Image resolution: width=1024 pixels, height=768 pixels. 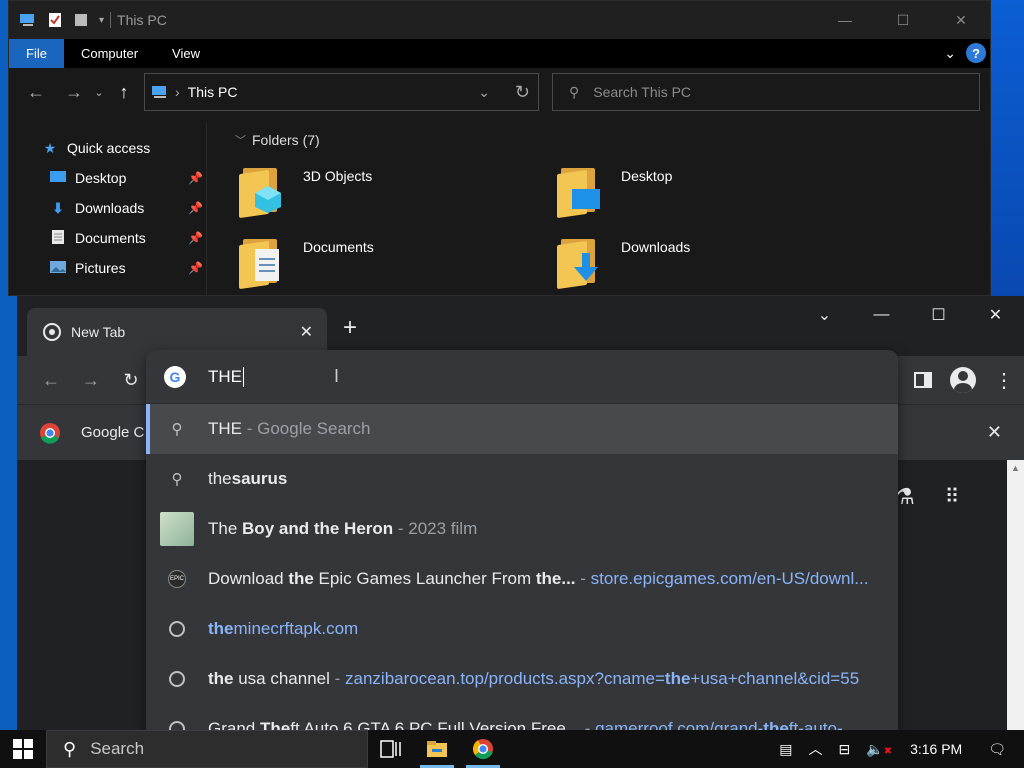 What do you see at coordinates (879, 749) in the screenshot?
I see `volume-muted-icon: 🔈✖` at bounding box center [879, 749].